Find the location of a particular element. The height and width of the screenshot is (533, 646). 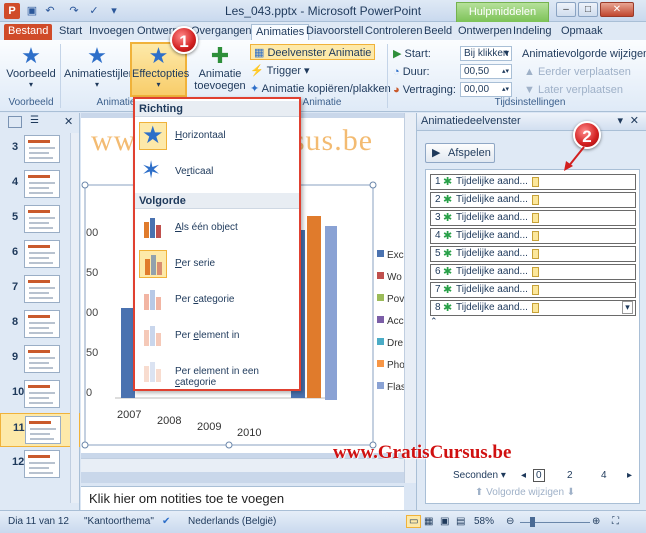

sorter-view-icon: ▦ is located at coordinates (428, 521).